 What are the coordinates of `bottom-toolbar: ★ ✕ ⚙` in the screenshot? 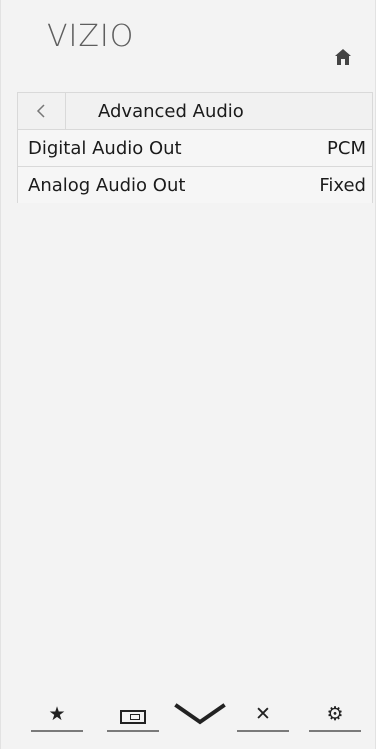 It's located at (201, 718).